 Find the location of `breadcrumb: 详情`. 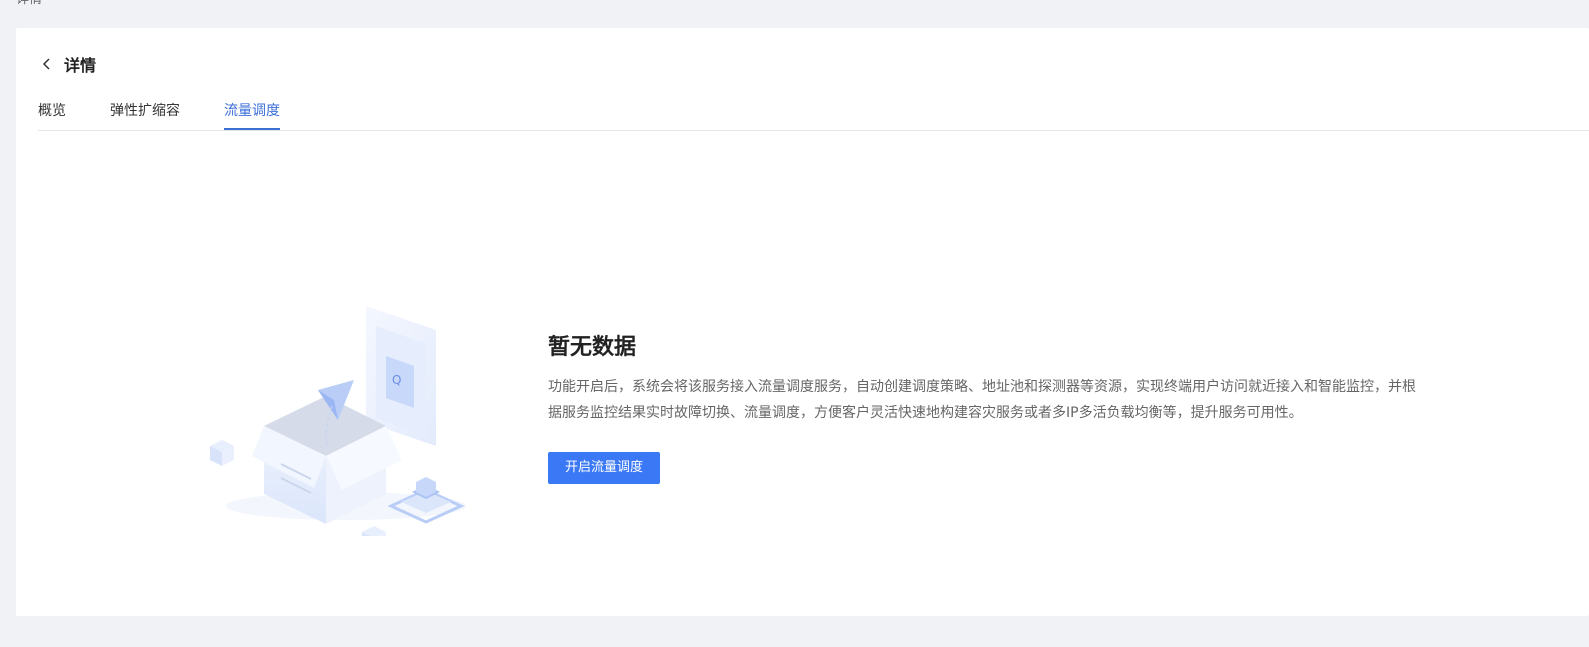

breadcrumb: 详情 is located at coordinates (29, 5).